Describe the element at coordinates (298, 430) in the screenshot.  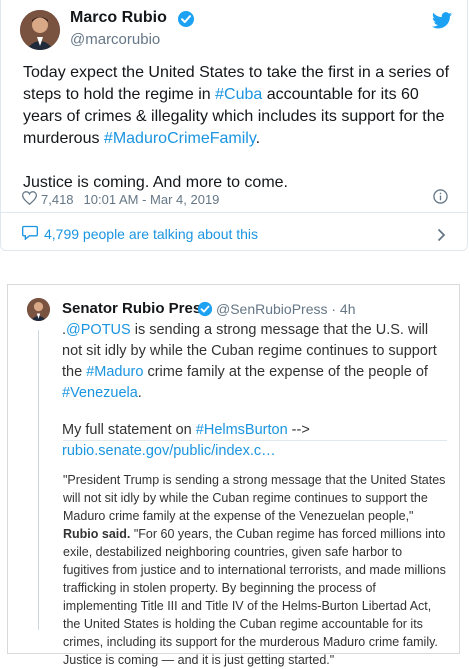
I see `embedded-text-part: -->` at that location.